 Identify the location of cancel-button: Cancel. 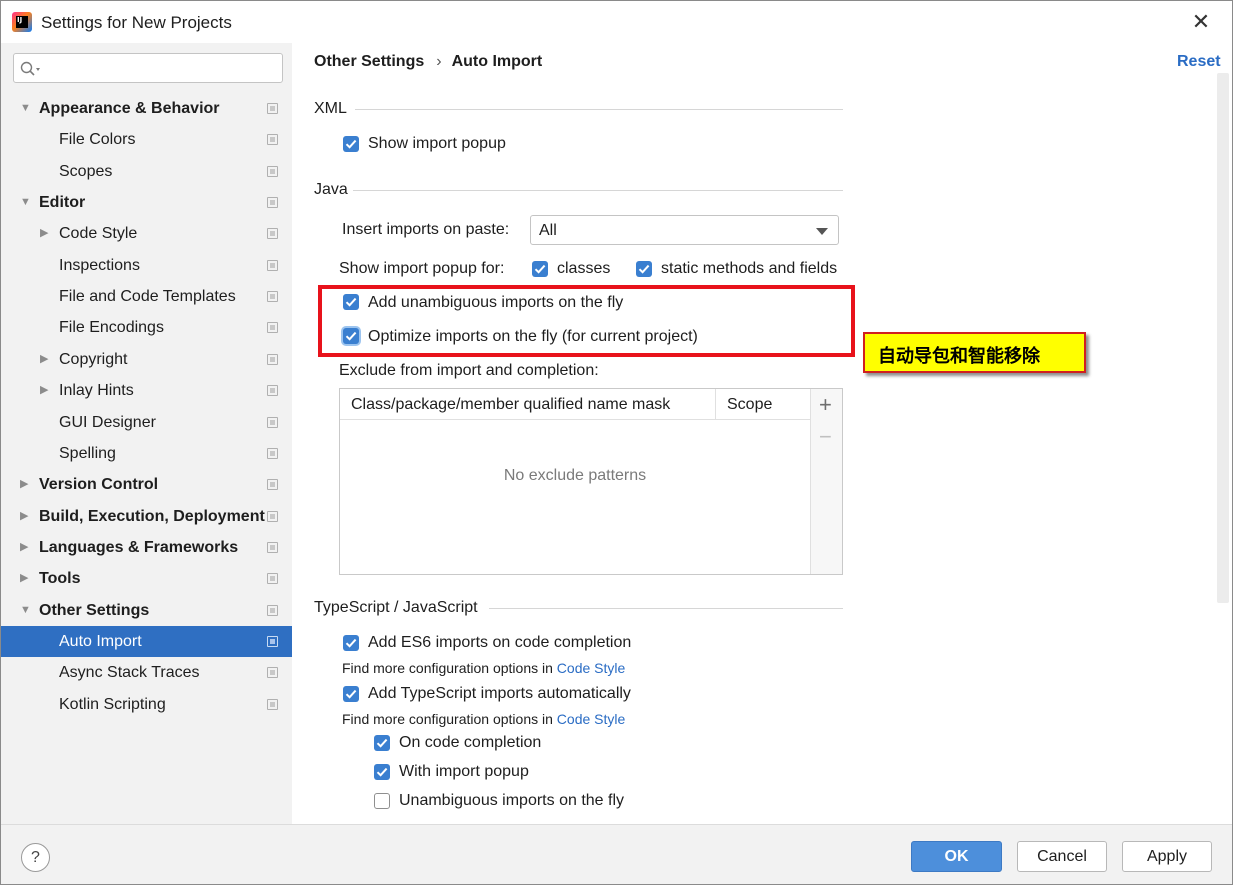
(1062, 856).